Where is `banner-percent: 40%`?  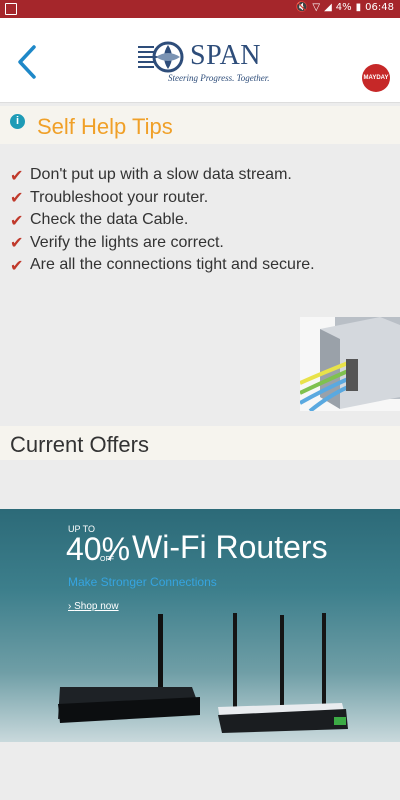 banner-percent: 40% is located at coordinates (98, 549).